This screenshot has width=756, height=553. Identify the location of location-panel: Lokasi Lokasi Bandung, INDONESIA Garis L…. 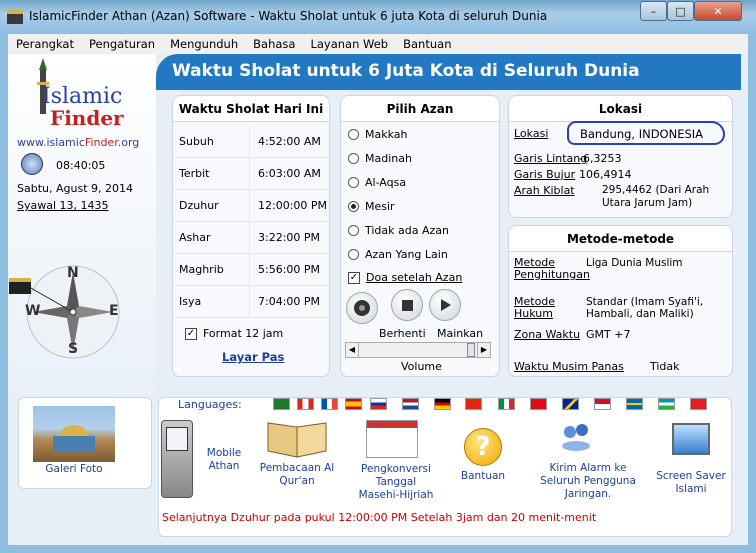
(620, 156).